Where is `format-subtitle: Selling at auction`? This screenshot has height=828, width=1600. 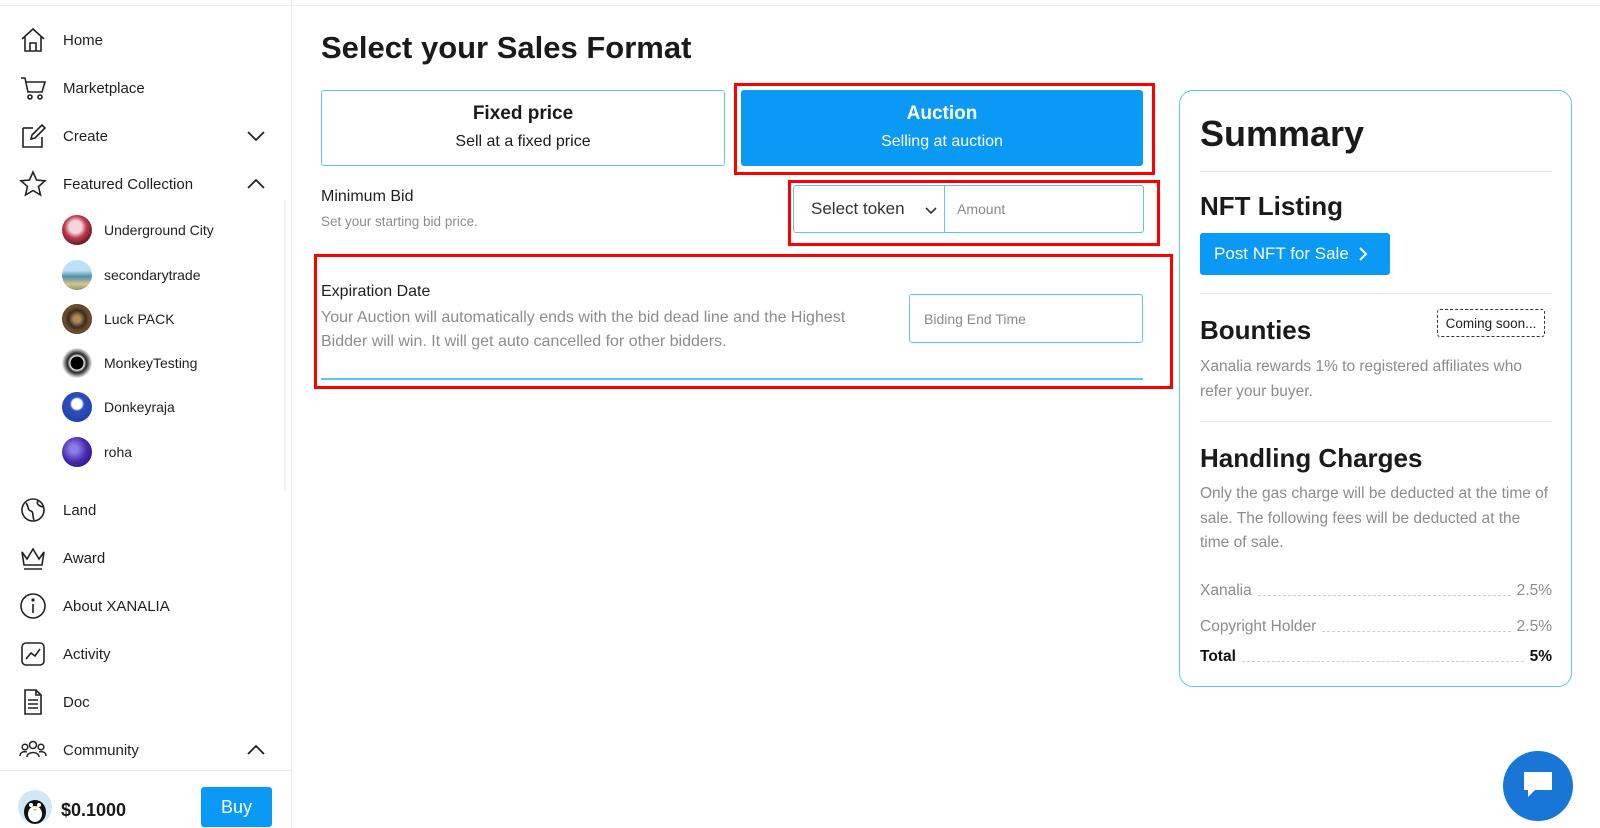
format-subtitle: Selling at auction is located at coordinates (942, 141).